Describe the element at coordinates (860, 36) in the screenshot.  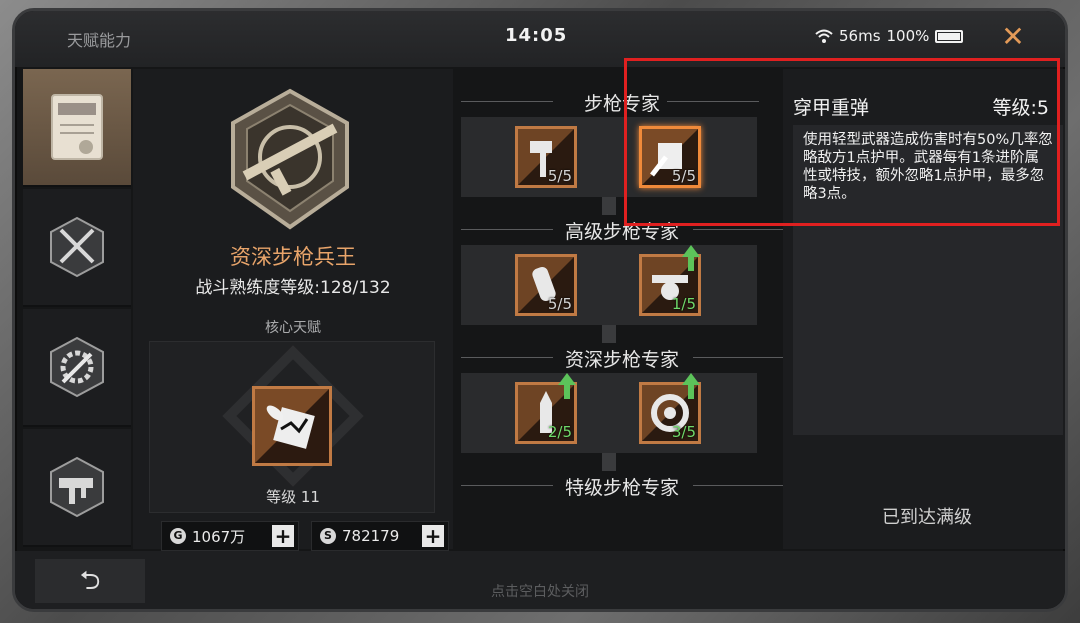
I see `ping-value: 56ms` at that location.